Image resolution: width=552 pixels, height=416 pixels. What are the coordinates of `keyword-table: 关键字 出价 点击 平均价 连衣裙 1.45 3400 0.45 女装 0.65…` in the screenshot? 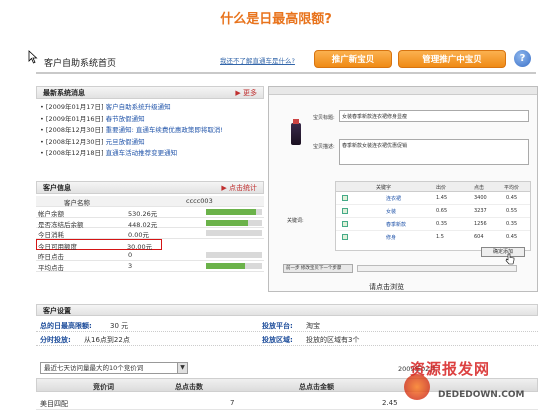 It's located at (433, 216).